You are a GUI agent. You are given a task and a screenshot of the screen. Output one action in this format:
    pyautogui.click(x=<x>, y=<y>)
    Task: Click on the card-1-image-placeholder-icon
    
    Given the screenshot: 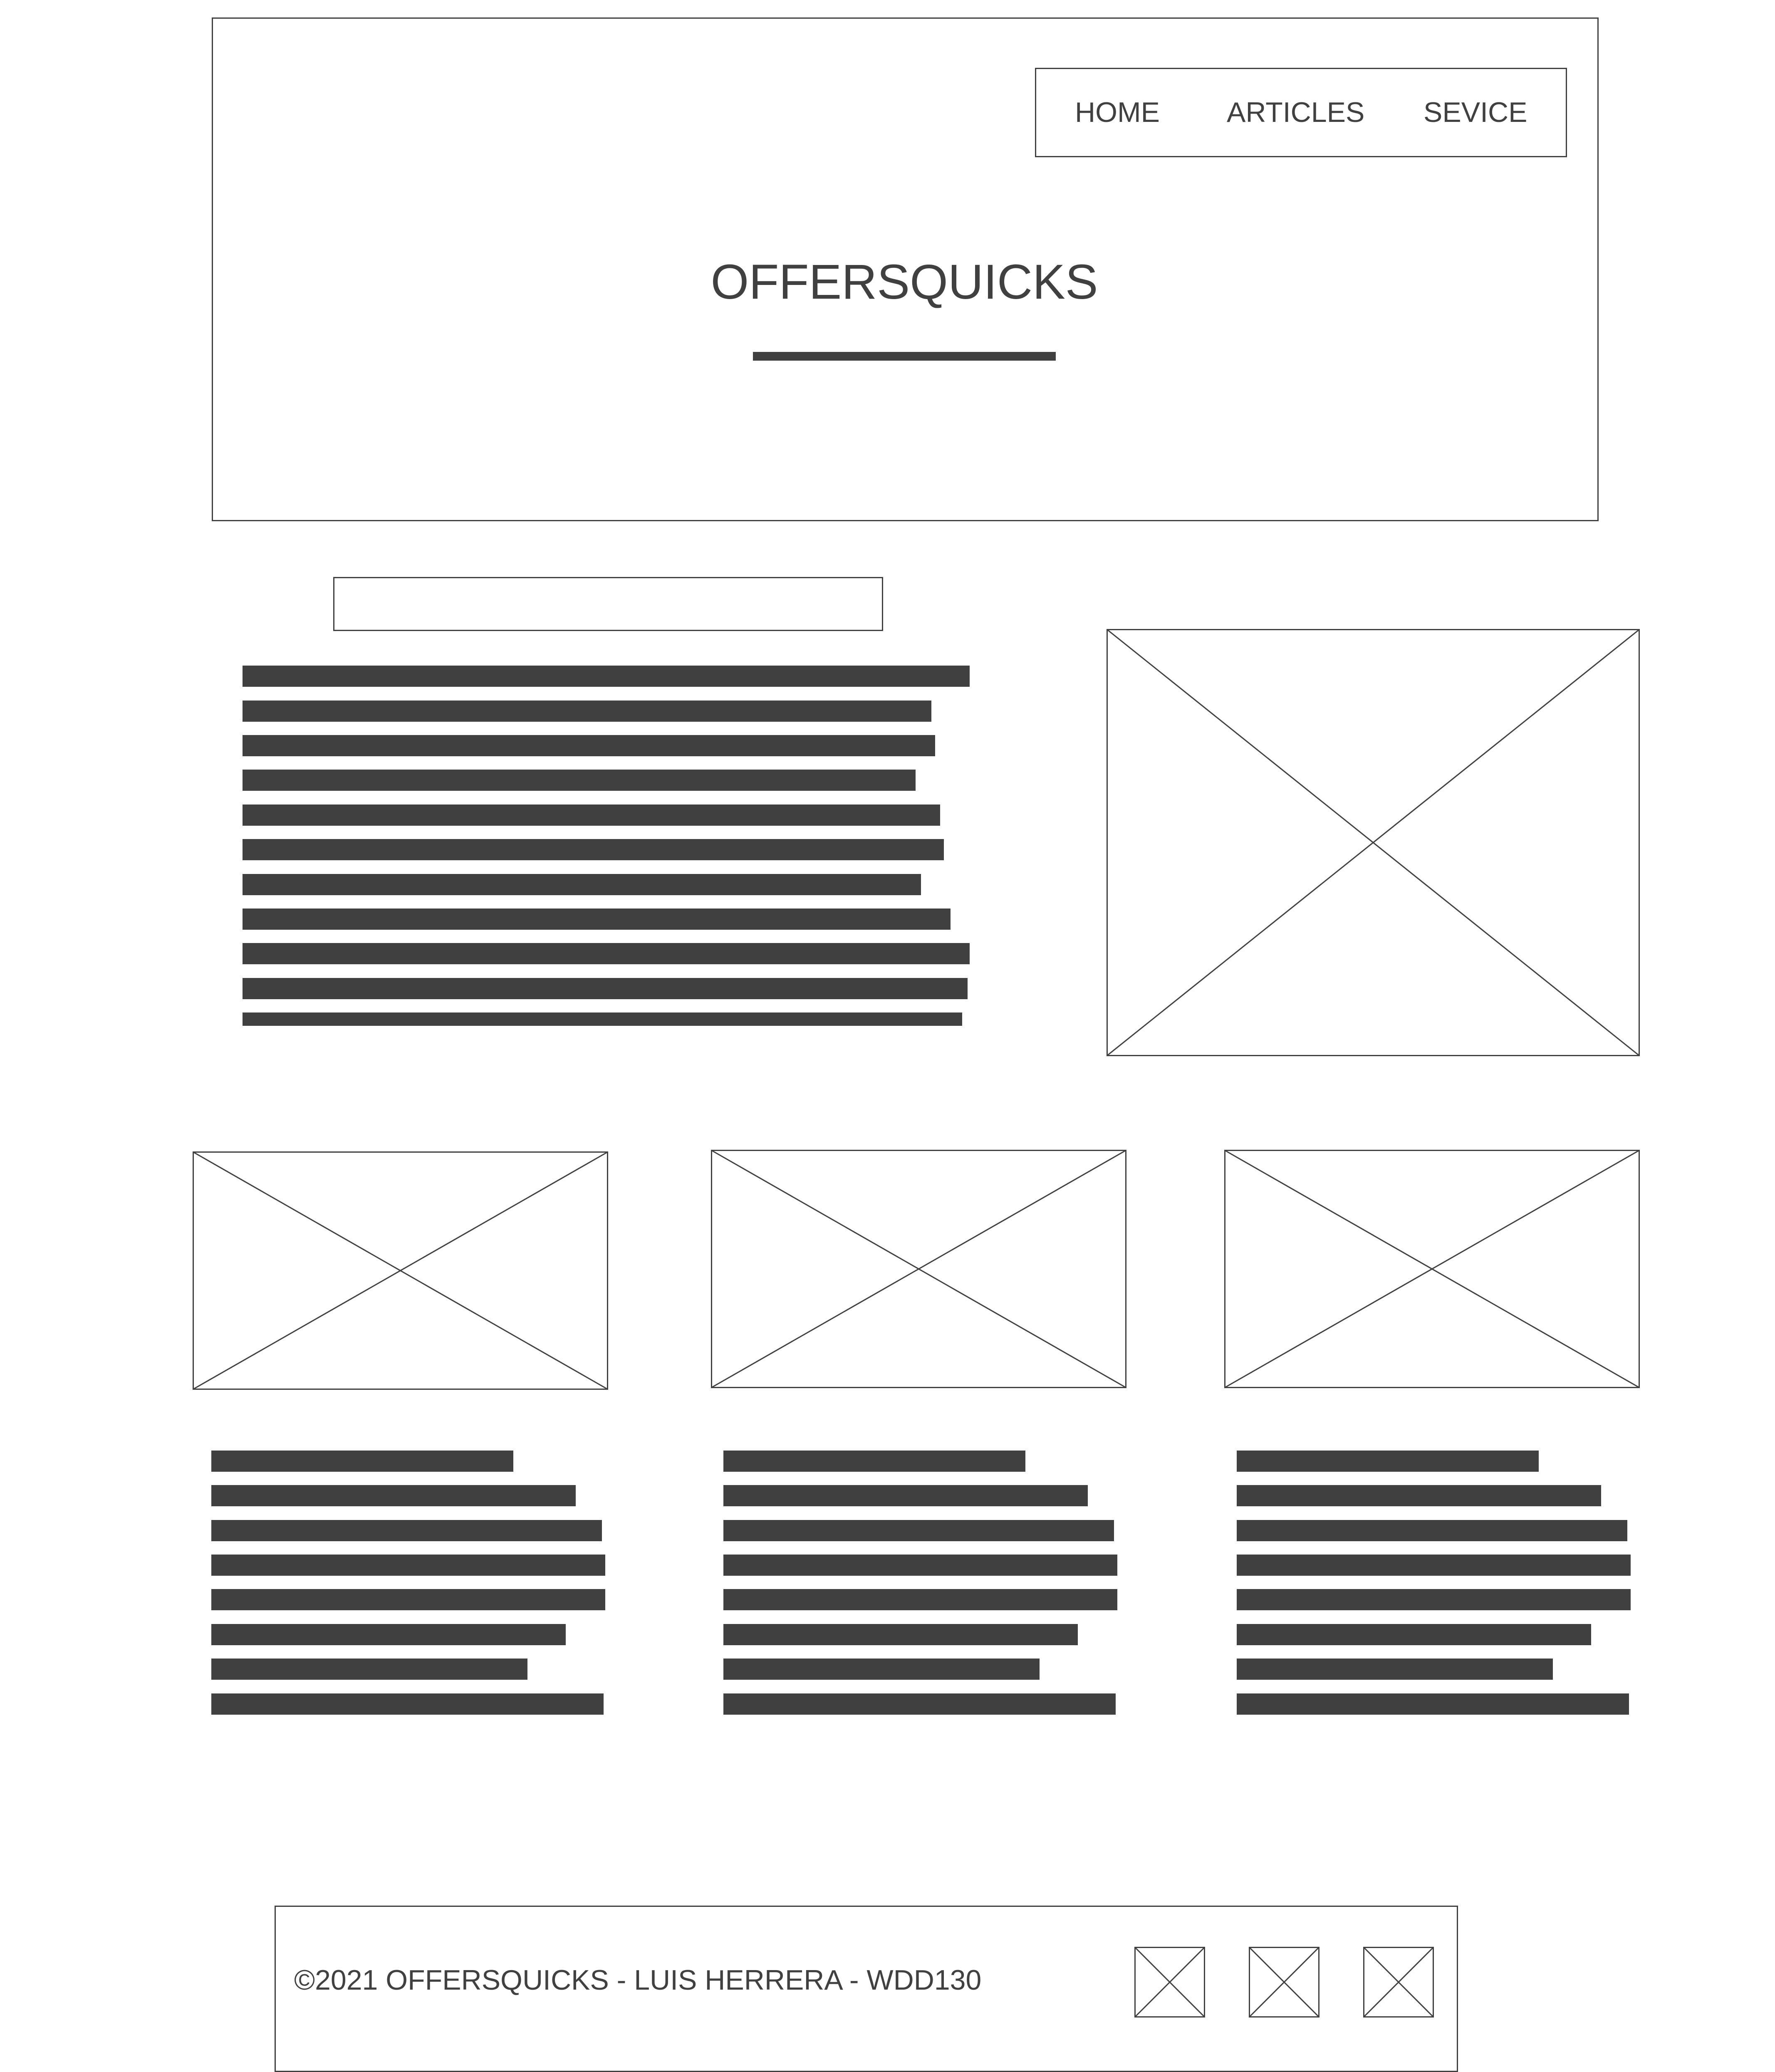 What is the action you would take?
    pyautogui.click(x=401, y=1270)
    